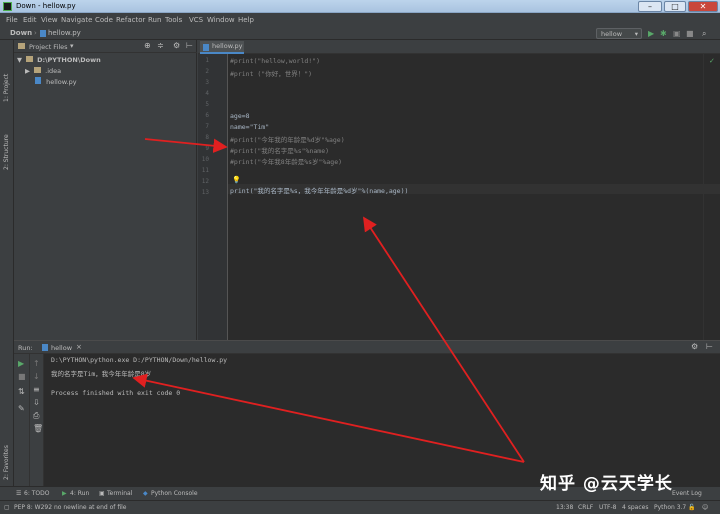  I want to click on folder-icon, so click(30, 59).